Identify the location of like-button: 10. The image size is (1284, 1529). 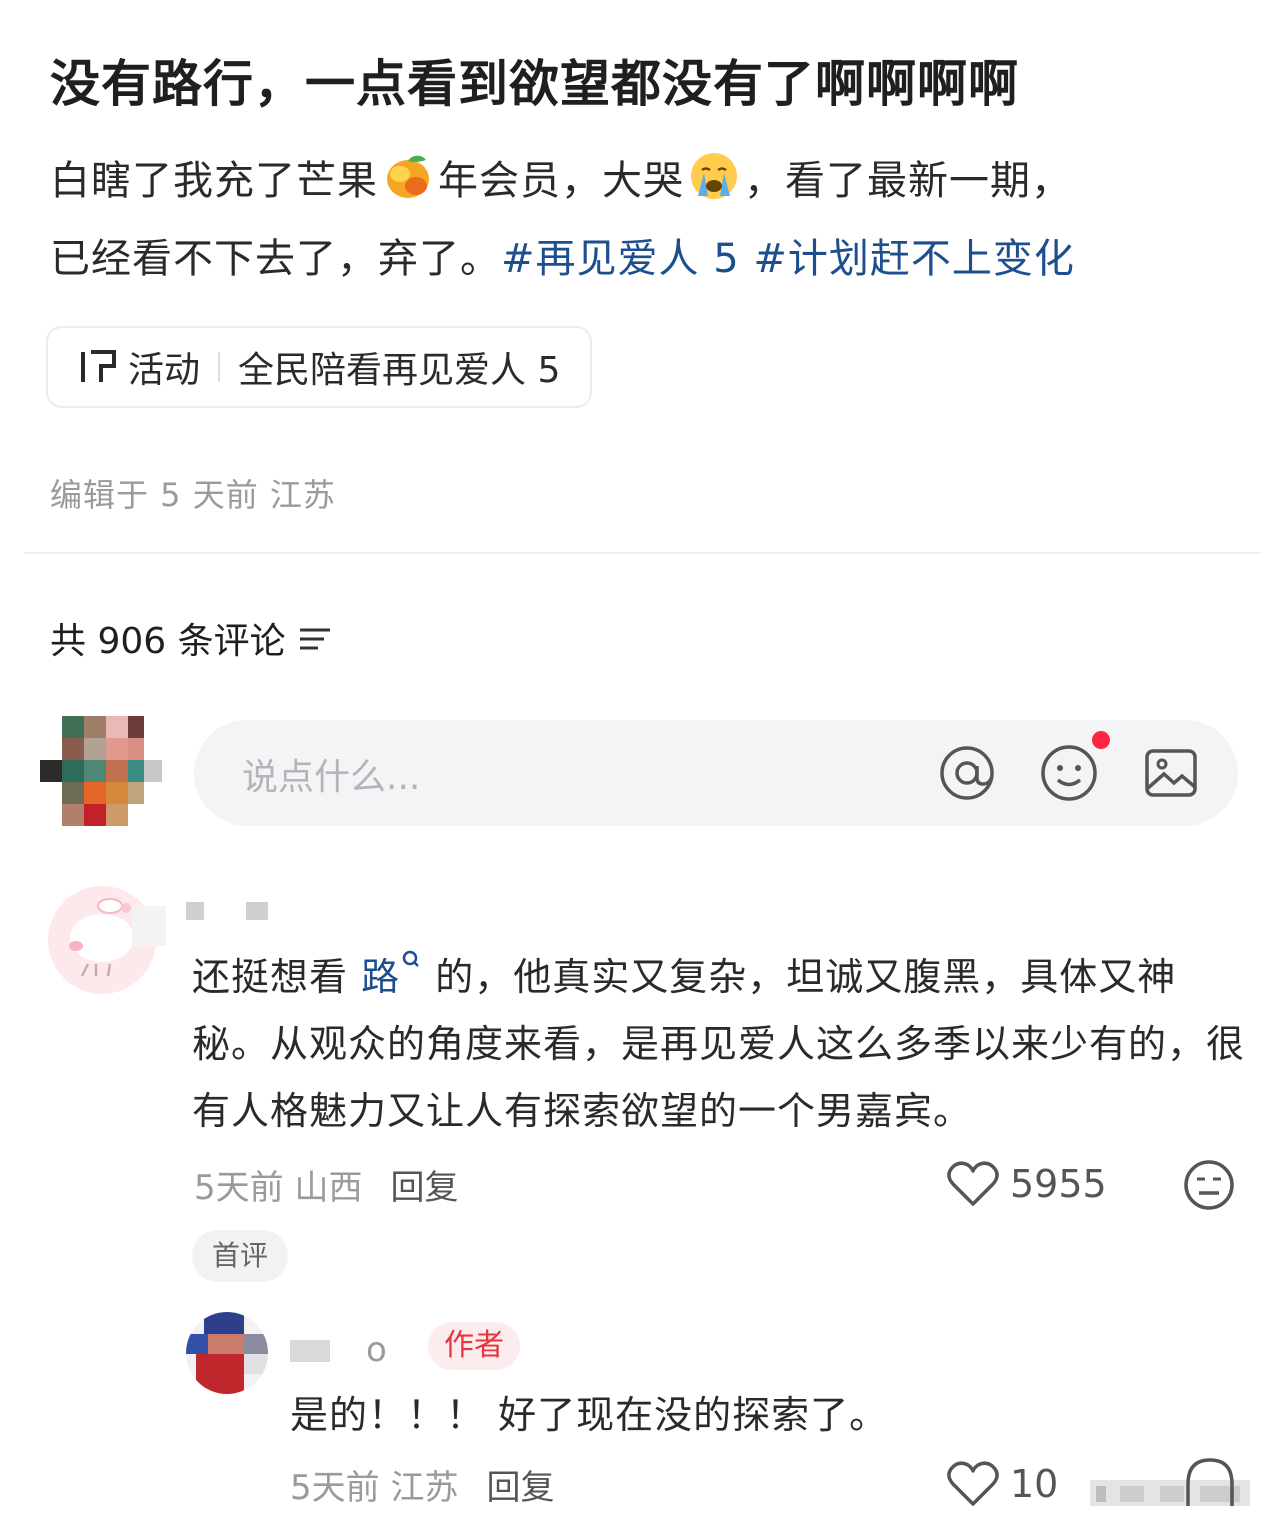
(1002, 1484).